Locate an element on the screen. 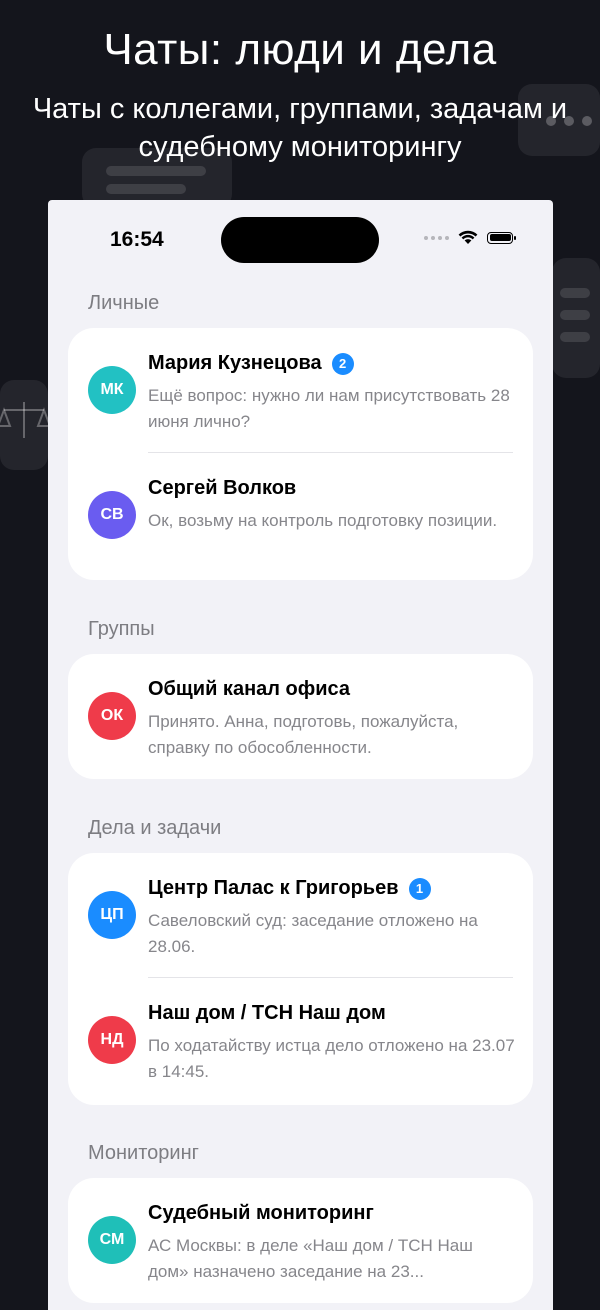  section-title-groups: Группы is located at coordinates (121, 629).